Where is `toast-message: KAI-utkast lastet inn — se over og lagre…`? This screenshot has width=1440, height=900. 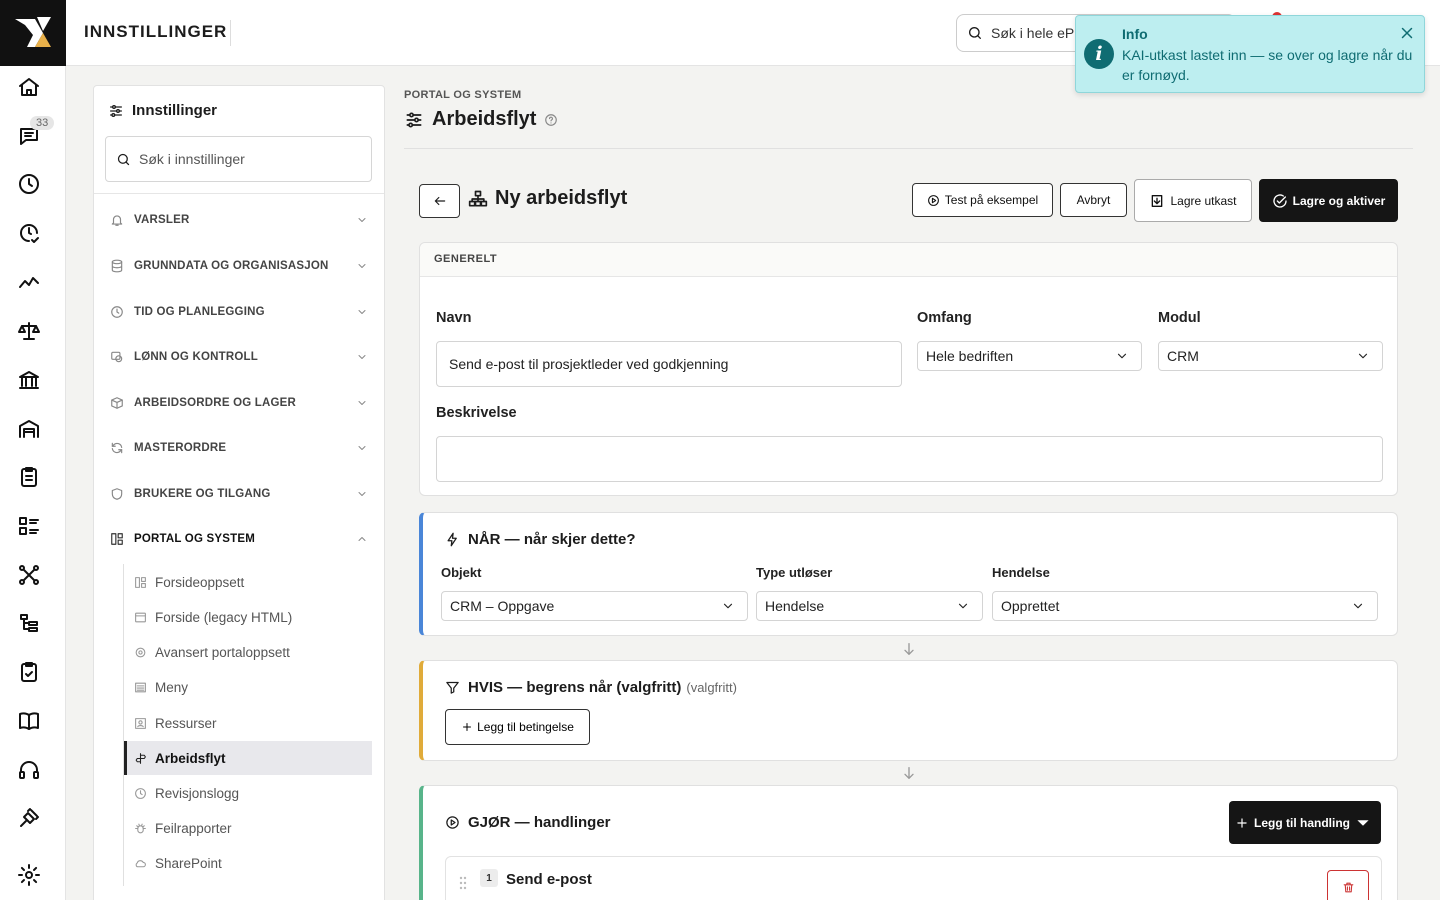
toast-message: KAI-utkast lastet inn — se over og lagre… is located at coordinates (1267, 65).